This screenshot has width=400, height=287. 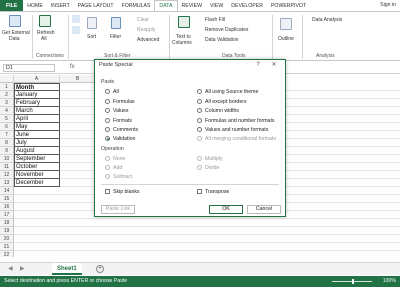 I want to click on operation-none: None, so click(x=115, y=158).